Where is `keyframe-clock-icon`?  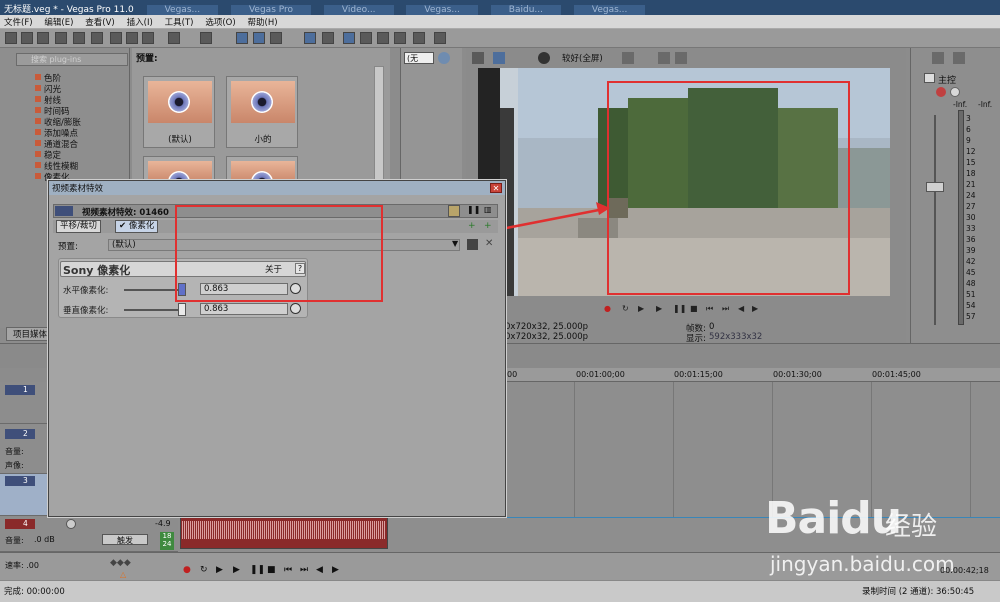
keyframe-clock-icon is located at coordinates (295, 308).